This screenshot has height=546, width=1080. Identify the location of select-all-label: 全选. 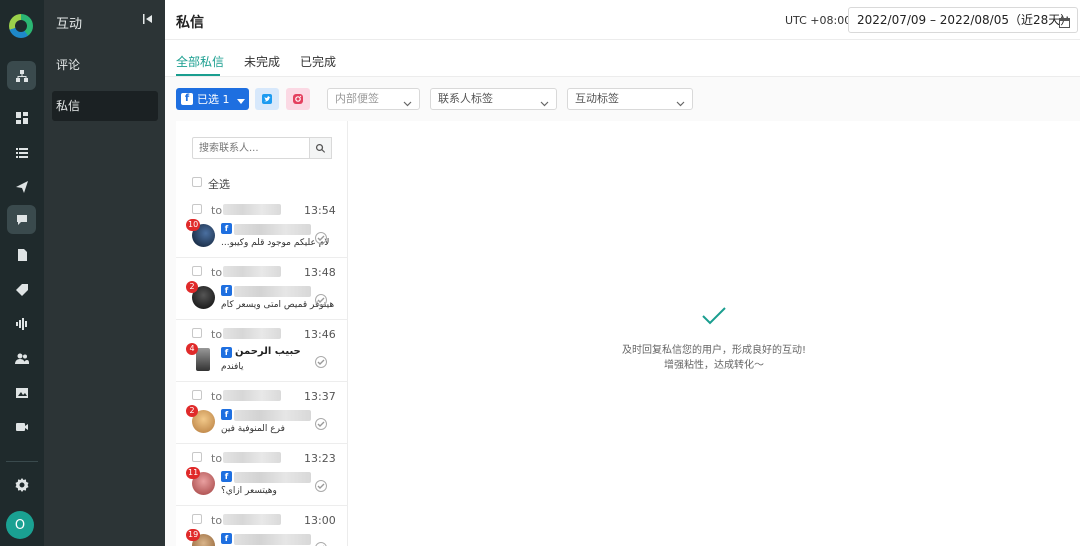
(219, 184).